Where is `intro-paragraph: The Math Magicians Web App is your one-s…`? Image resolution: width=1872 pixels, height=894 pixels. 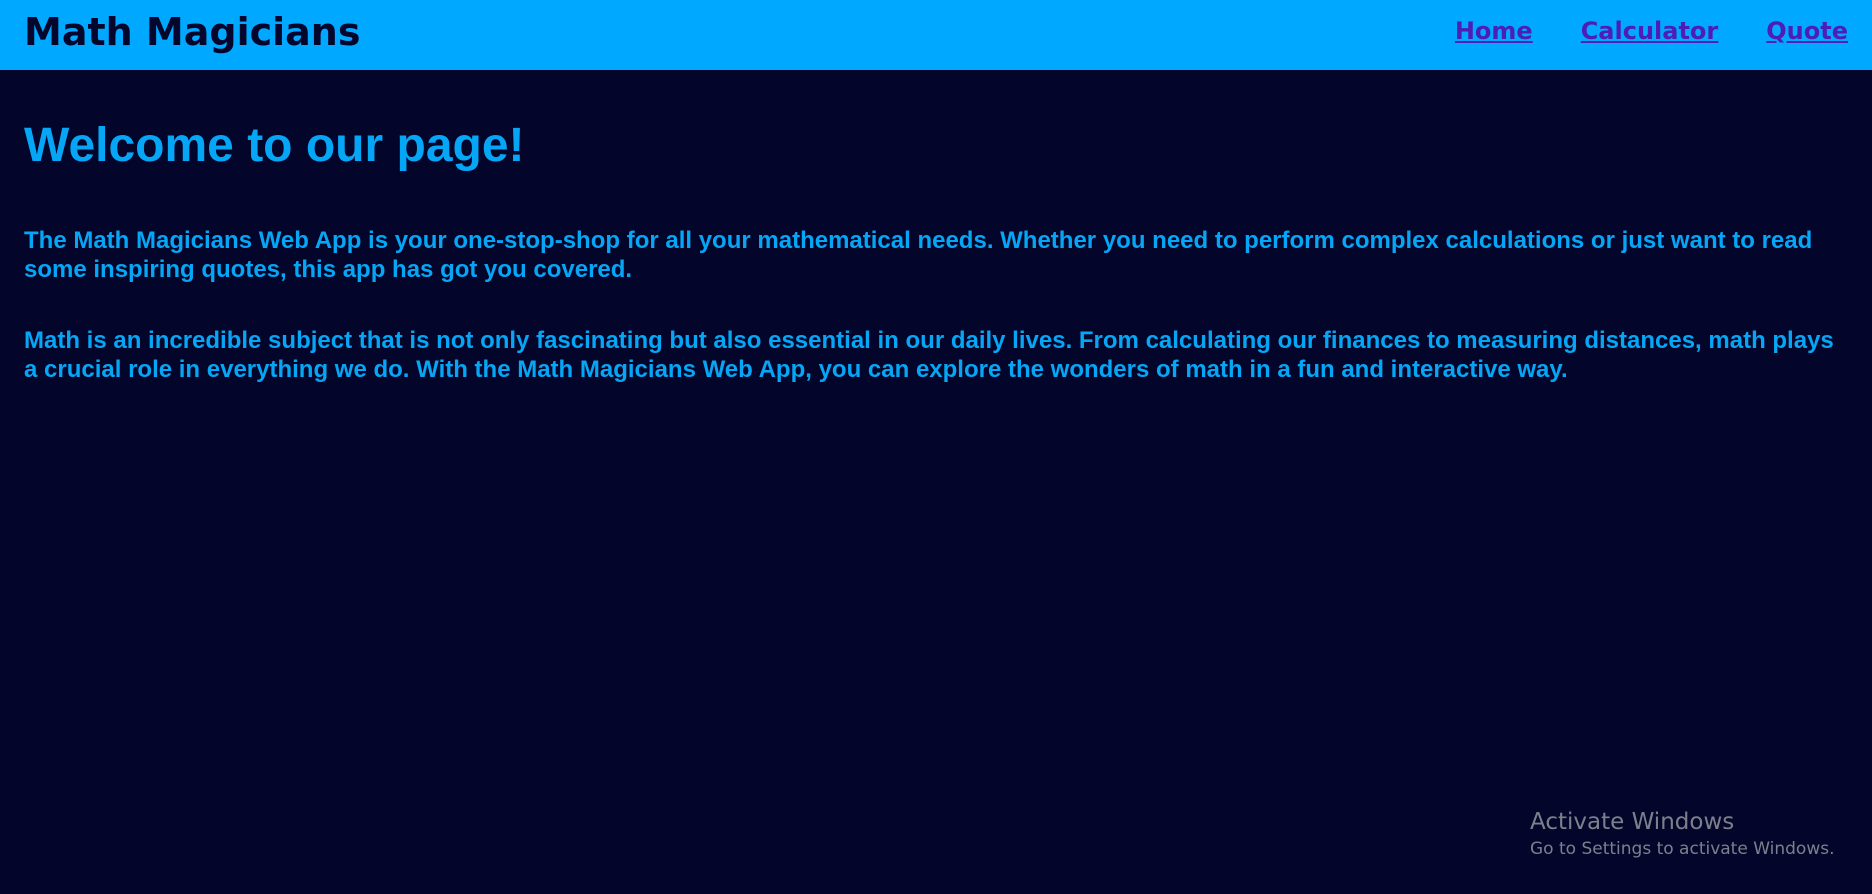
intro-paragraph: The Math Magicians Web App is your one-s… is located at coordinates (918, 255).